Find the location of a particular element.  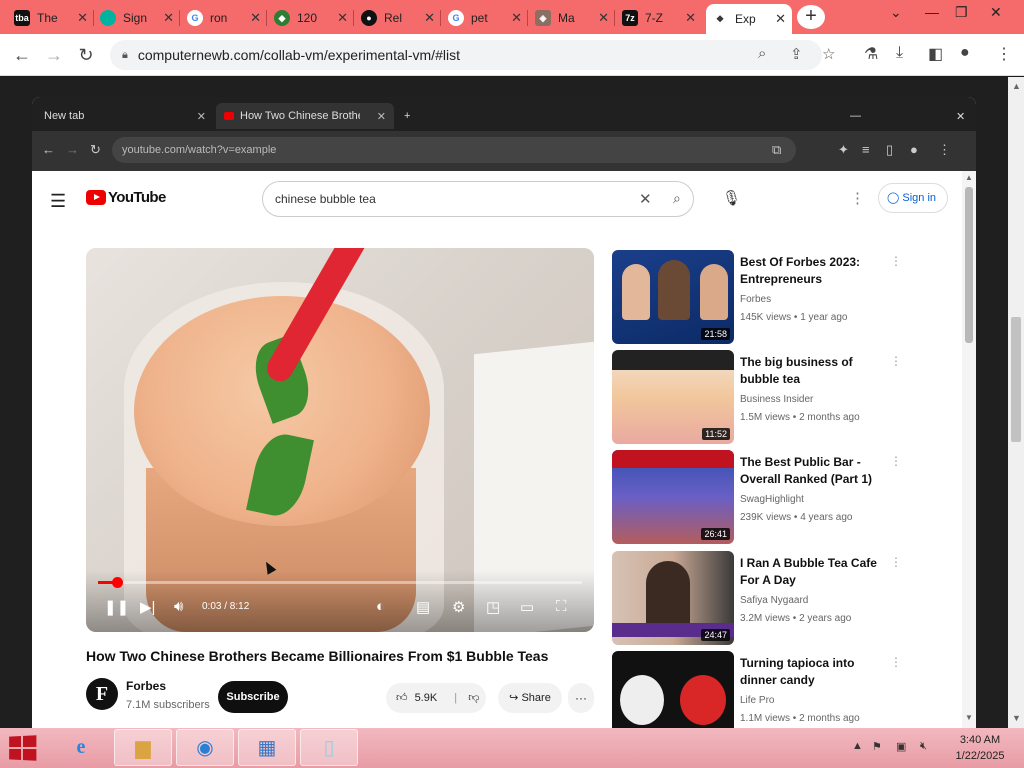

notepad-icon: ▯ is located at coordinates (329, 747).